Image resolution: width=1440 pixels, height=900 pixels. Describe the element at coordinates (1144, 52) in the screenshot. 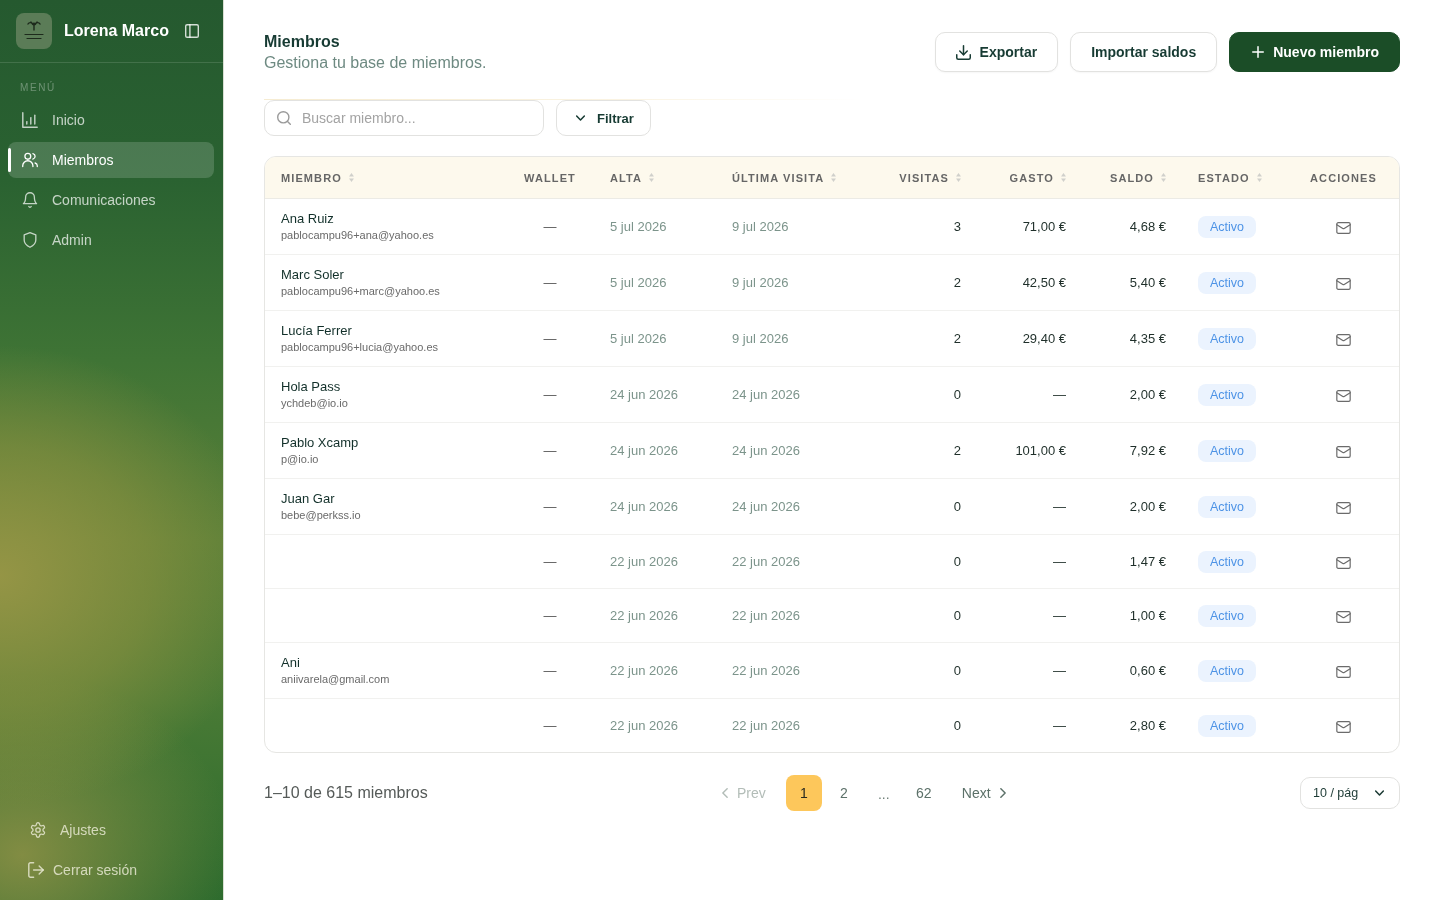

I see `import-button: Importar saldos` at that location.